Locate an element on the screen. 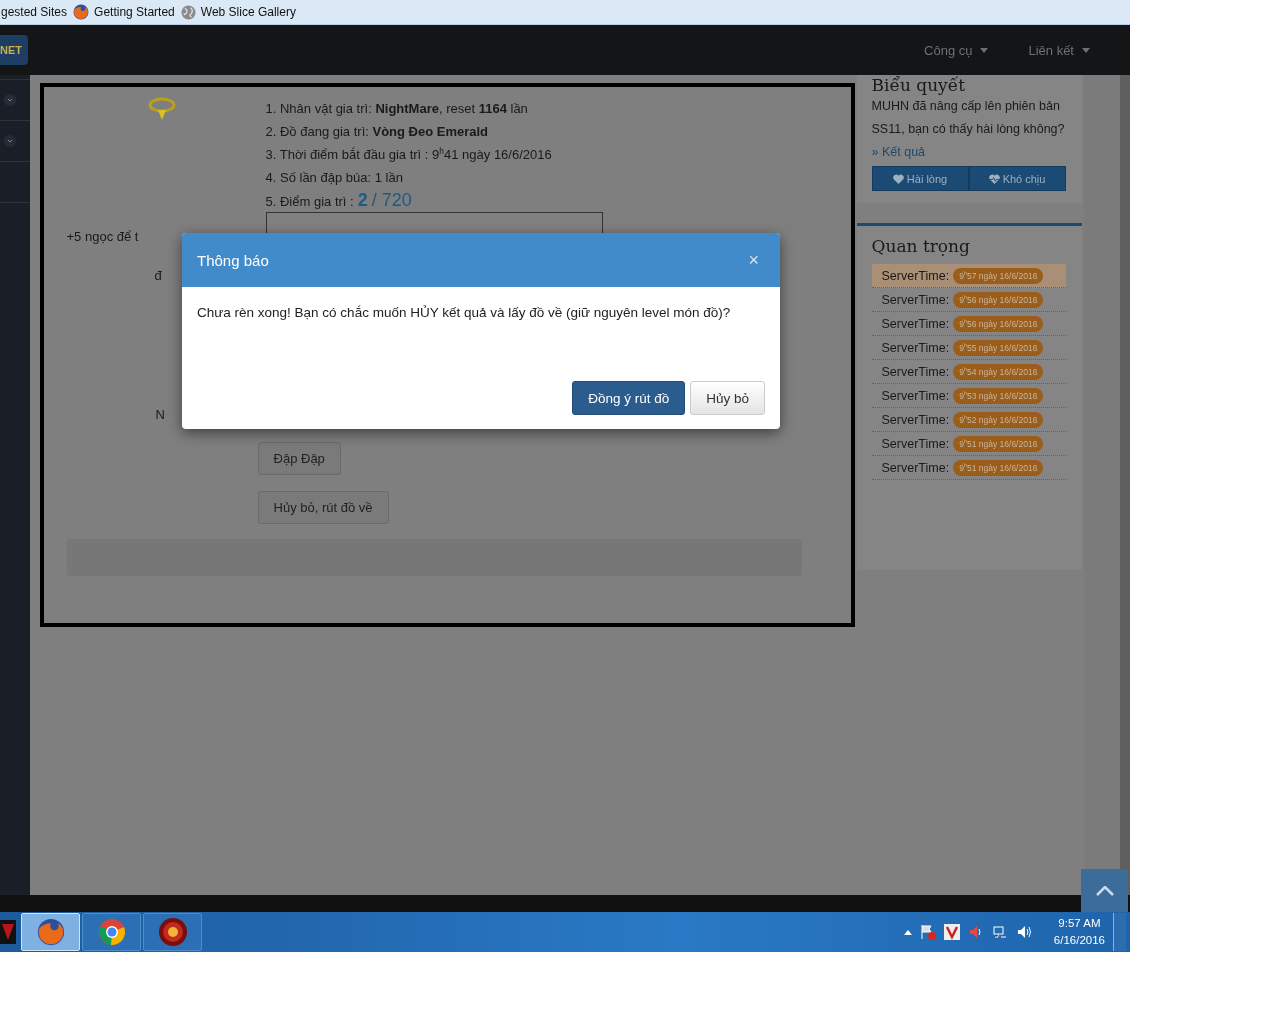  vote-button: Khó chịu is located at coordinates (1017, 178).